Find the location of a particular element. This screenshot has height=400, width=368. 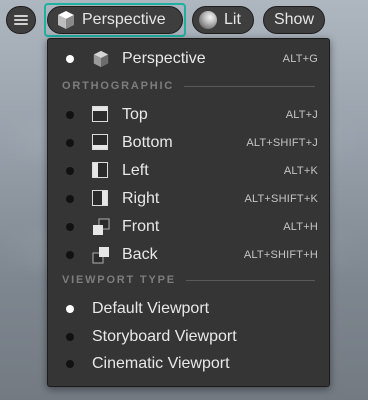

view-back-icon is located at coordinates (100, 255).